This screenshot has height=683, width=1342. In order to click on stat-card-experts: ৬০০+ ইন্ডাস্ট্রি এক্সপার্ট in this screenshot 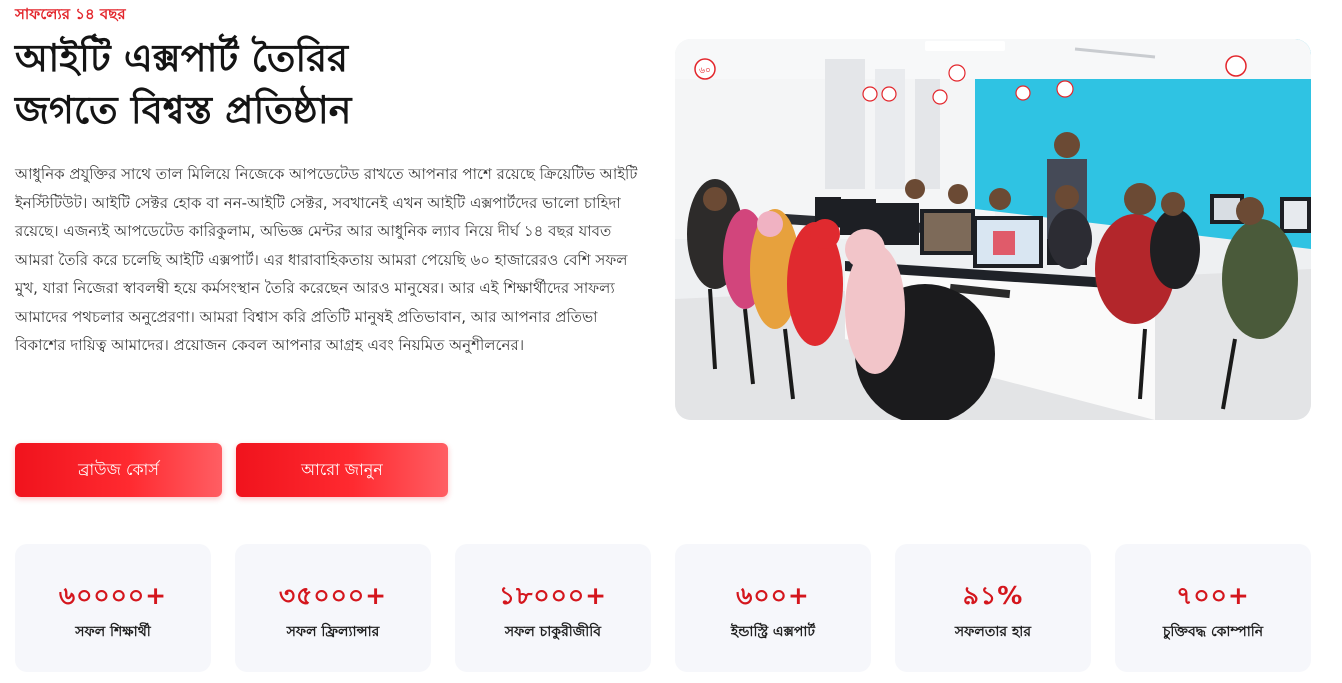, I will do `click(773, 608)`.